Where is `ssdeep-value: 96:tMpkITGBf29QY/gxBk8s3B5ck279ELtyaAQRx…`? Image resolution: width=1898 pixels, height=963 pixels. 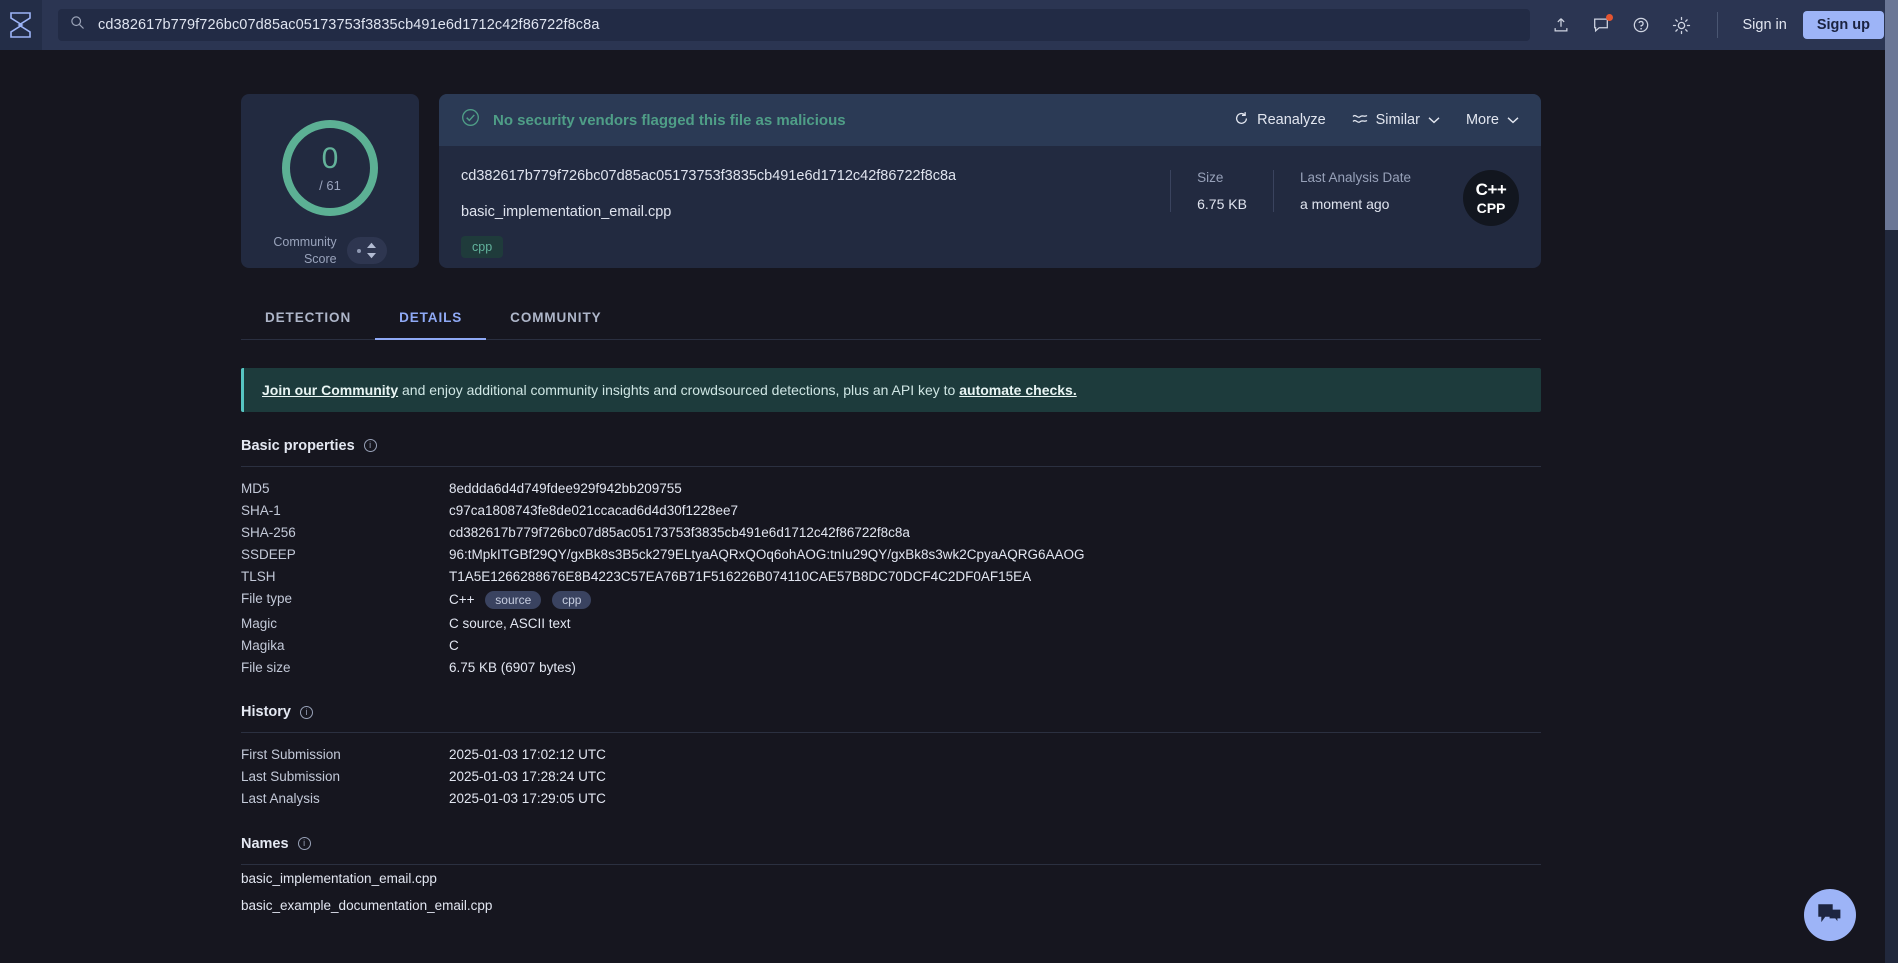
ssdeep-value: 96:tMpkITGBf29QY/gxBk8s3B5ck279ELtyaAQRx… is located at coordinates (767, 554).